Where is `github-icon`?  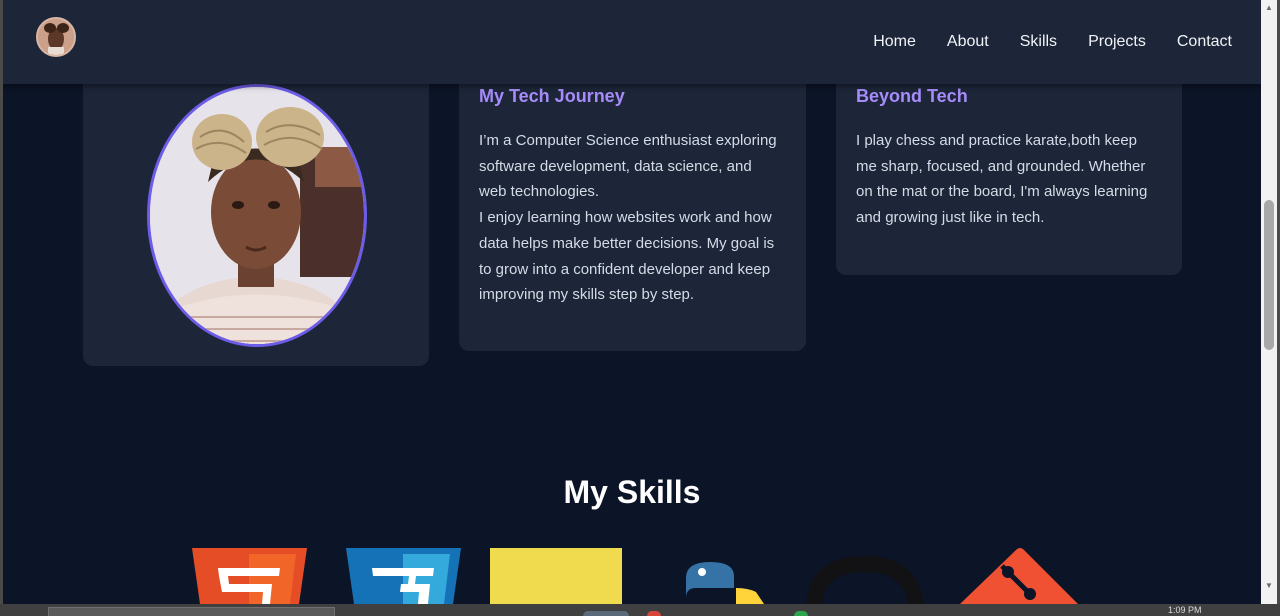
github-icon is located at coordinates (865, 578).